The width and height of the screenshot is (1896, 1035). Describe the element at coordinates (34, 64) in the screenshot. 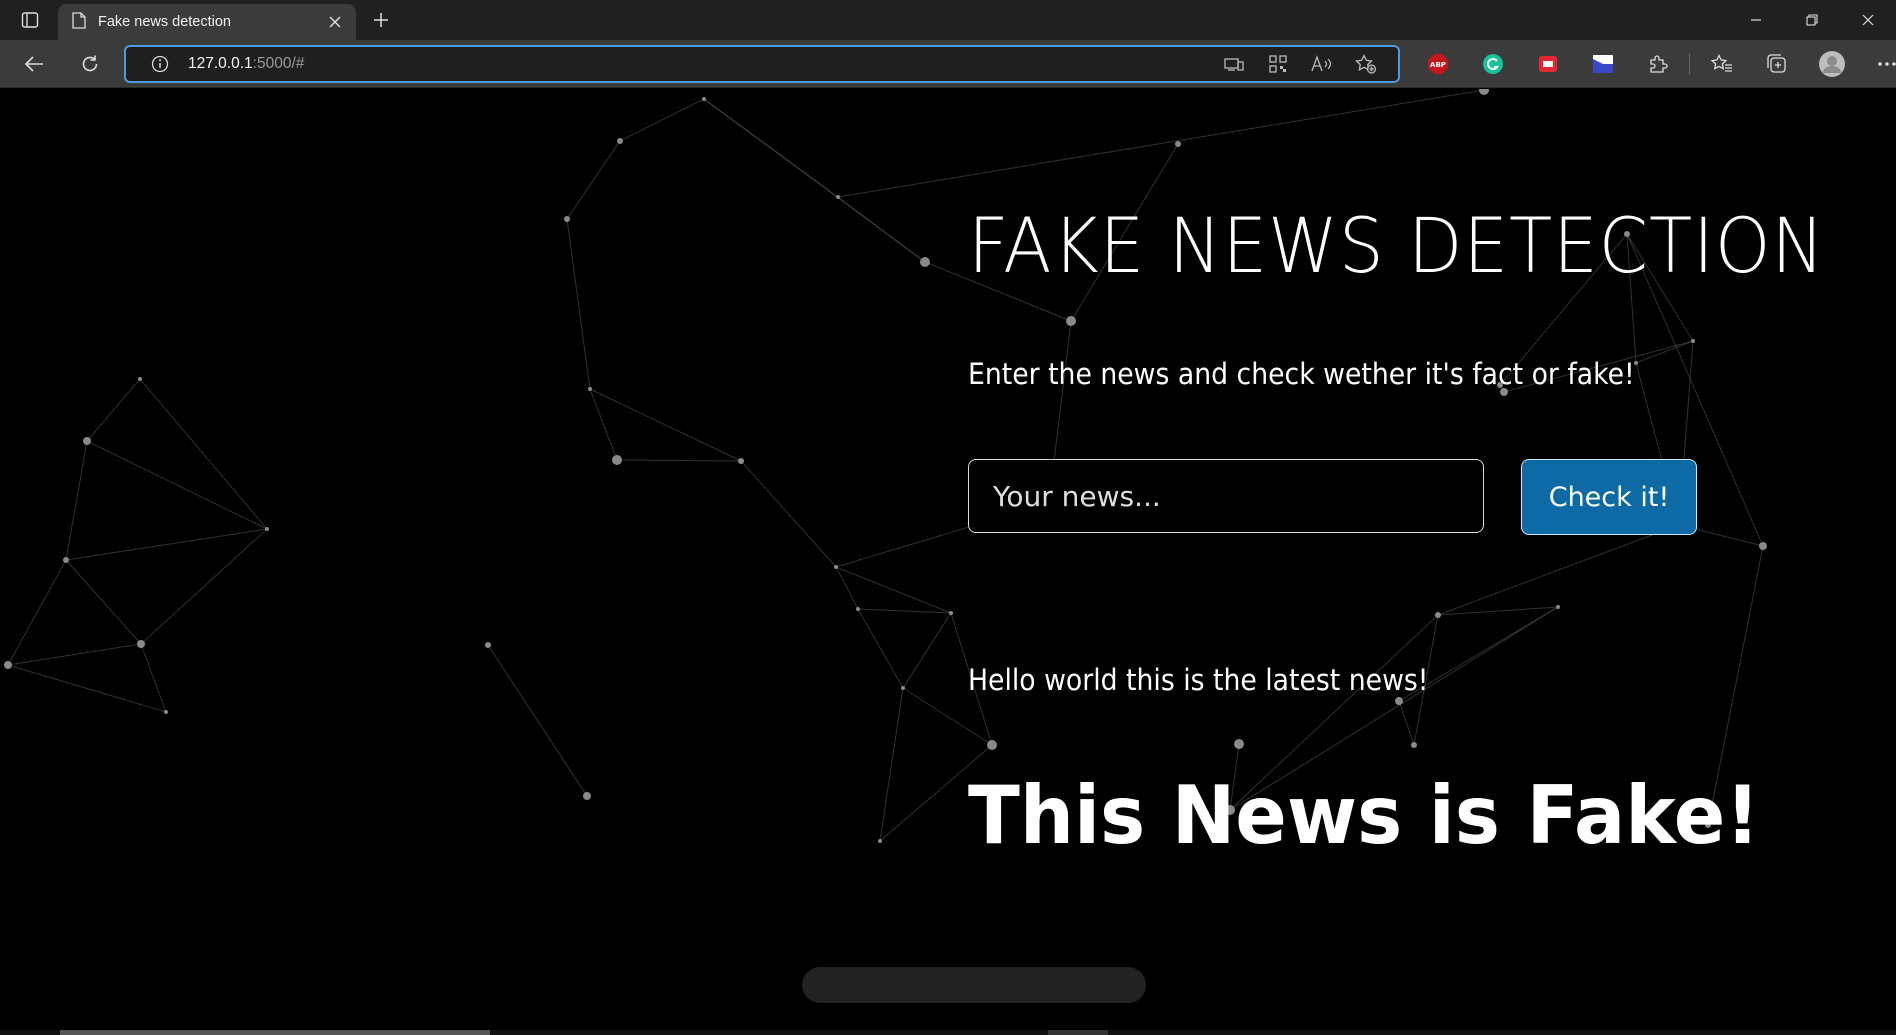

I see `back-arrow-icon` at that location.